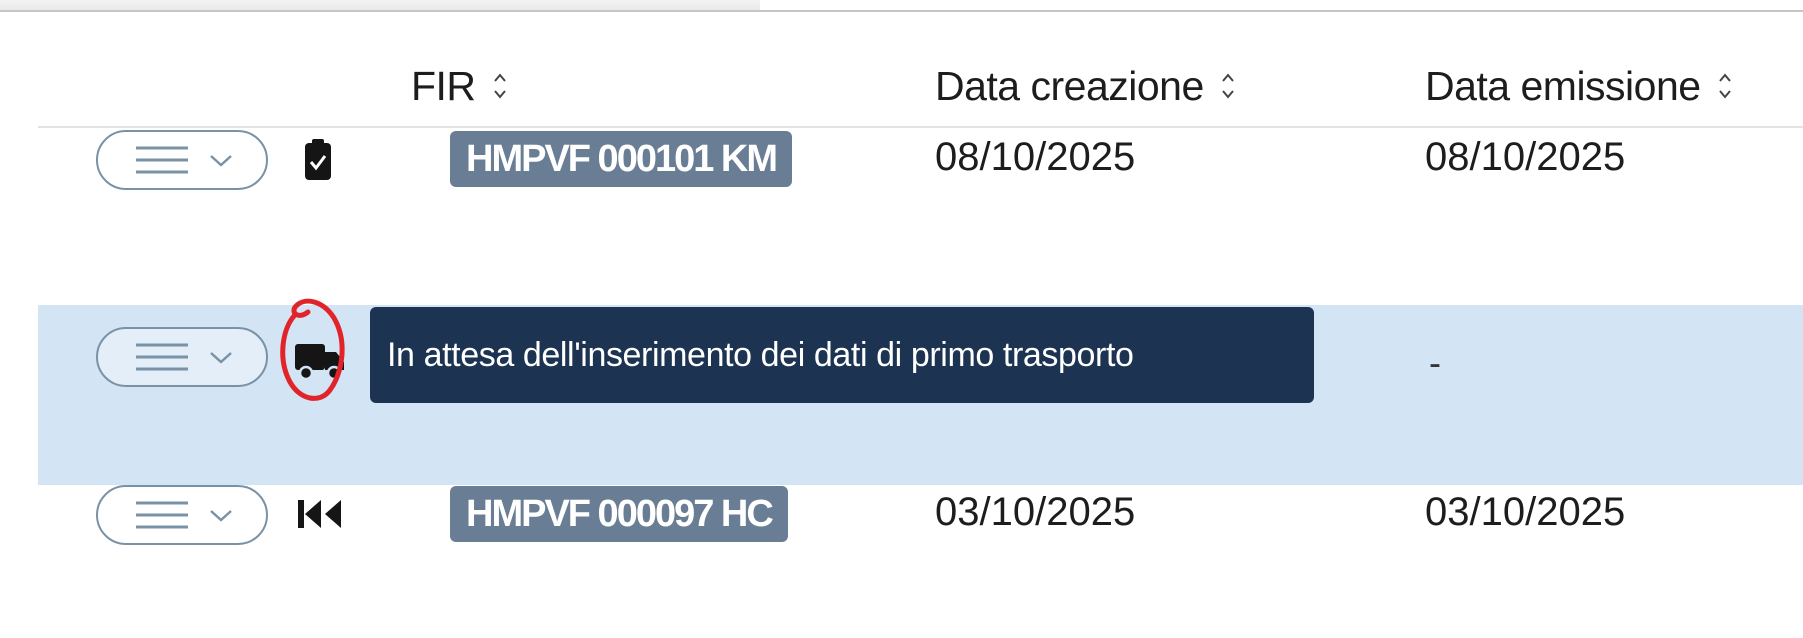  I want to click on data-creazione-cell: 03/10/2025, so click(1035, 512).